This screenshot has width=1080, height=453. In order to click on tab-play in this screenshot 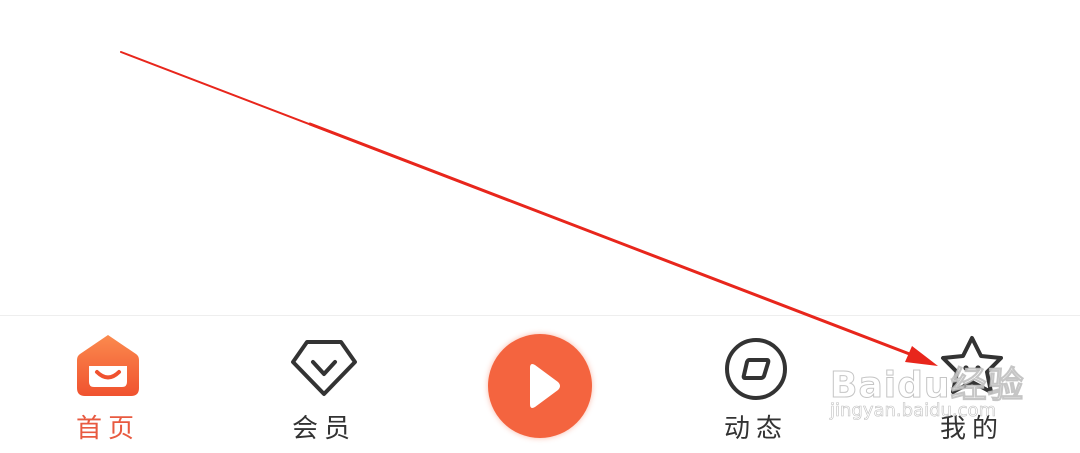, I will do `click(540, 384)`.